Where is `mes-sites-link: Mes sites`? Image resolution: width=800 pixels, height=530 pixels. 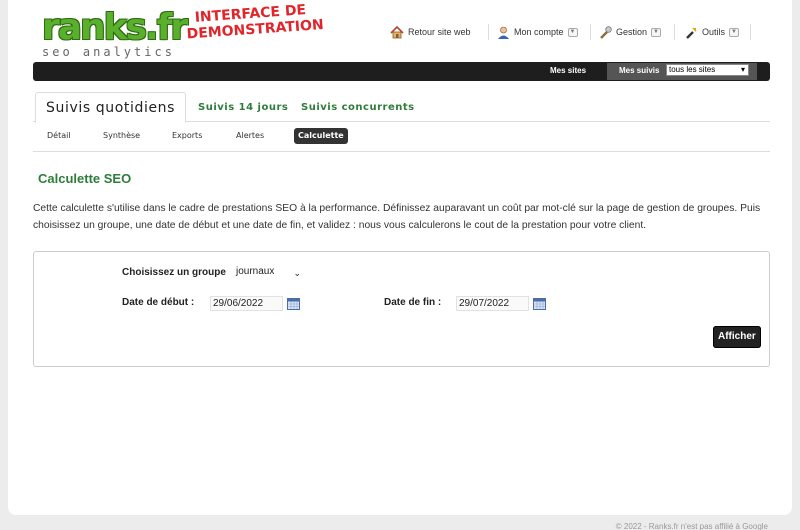 mes-sites-link: Mes sites is located at coordinates (568, 70).